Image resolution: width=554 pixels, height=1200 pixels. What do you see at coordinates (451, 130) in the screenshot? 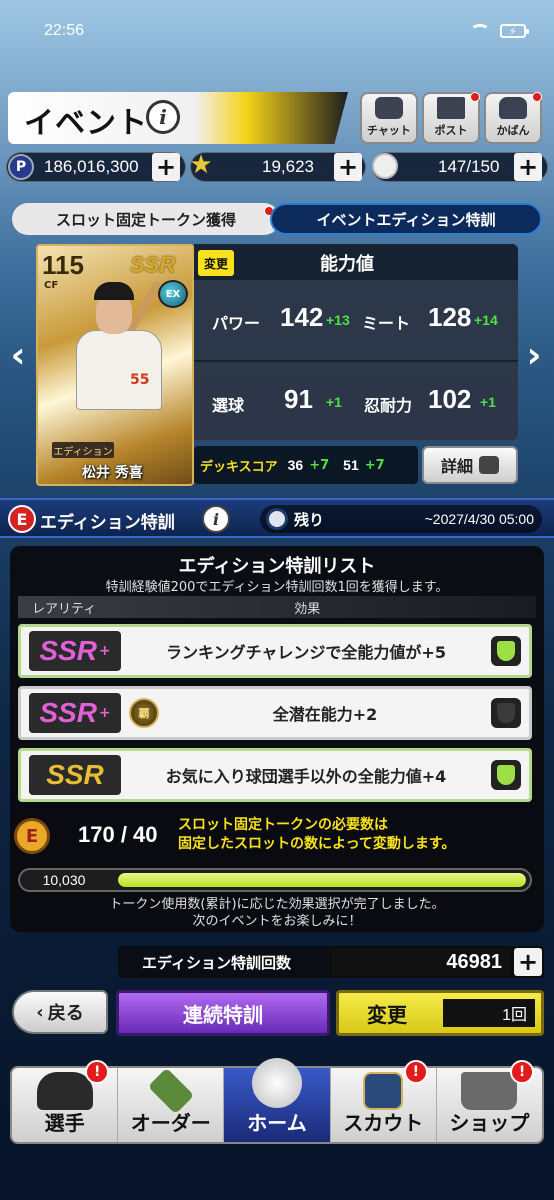
I see `post-label: ポスト` at bounding box center [451, 130].